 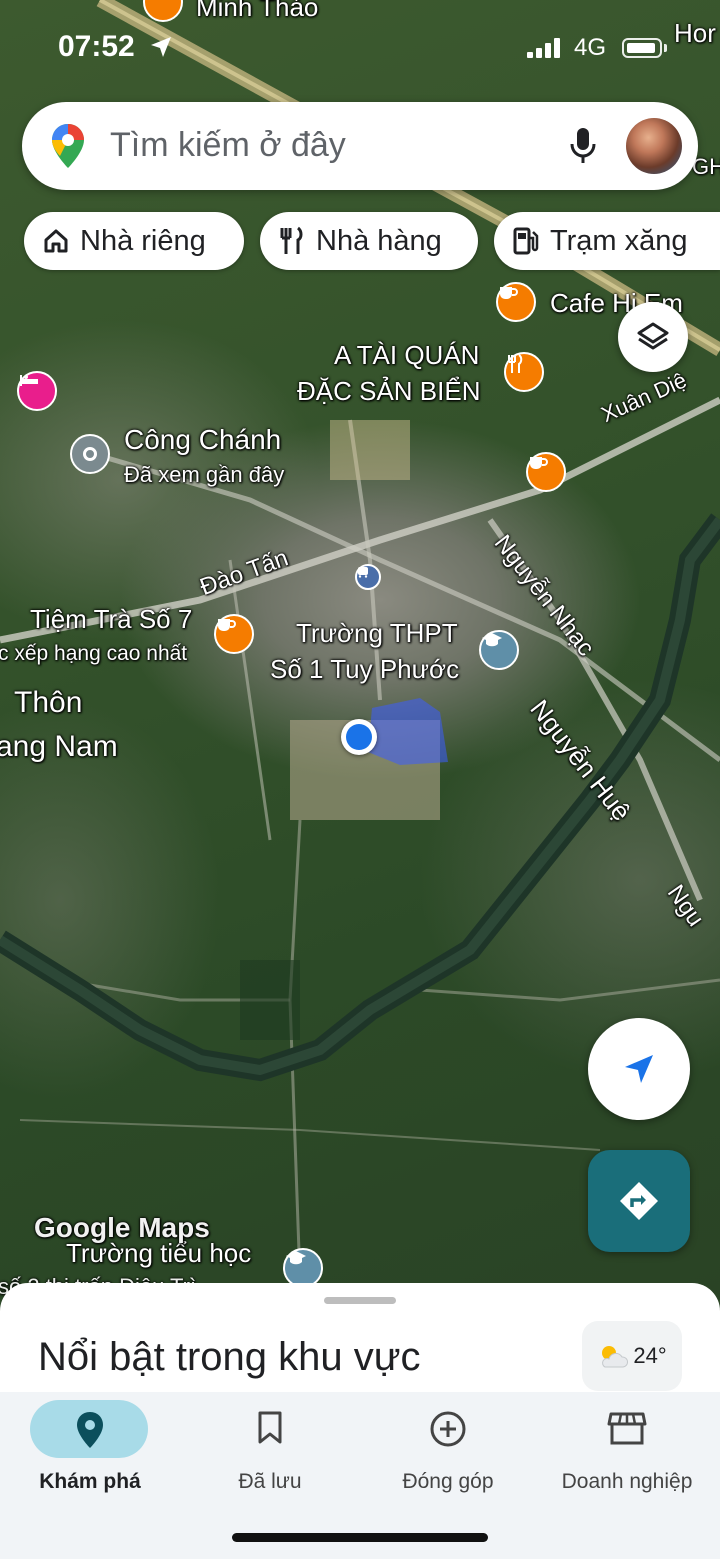 What do you see at coordinates (406, 355) in the screenshot?
I see `map-label-quan-line1: A TÀI QUÁN` at bounding box center [406, 355].